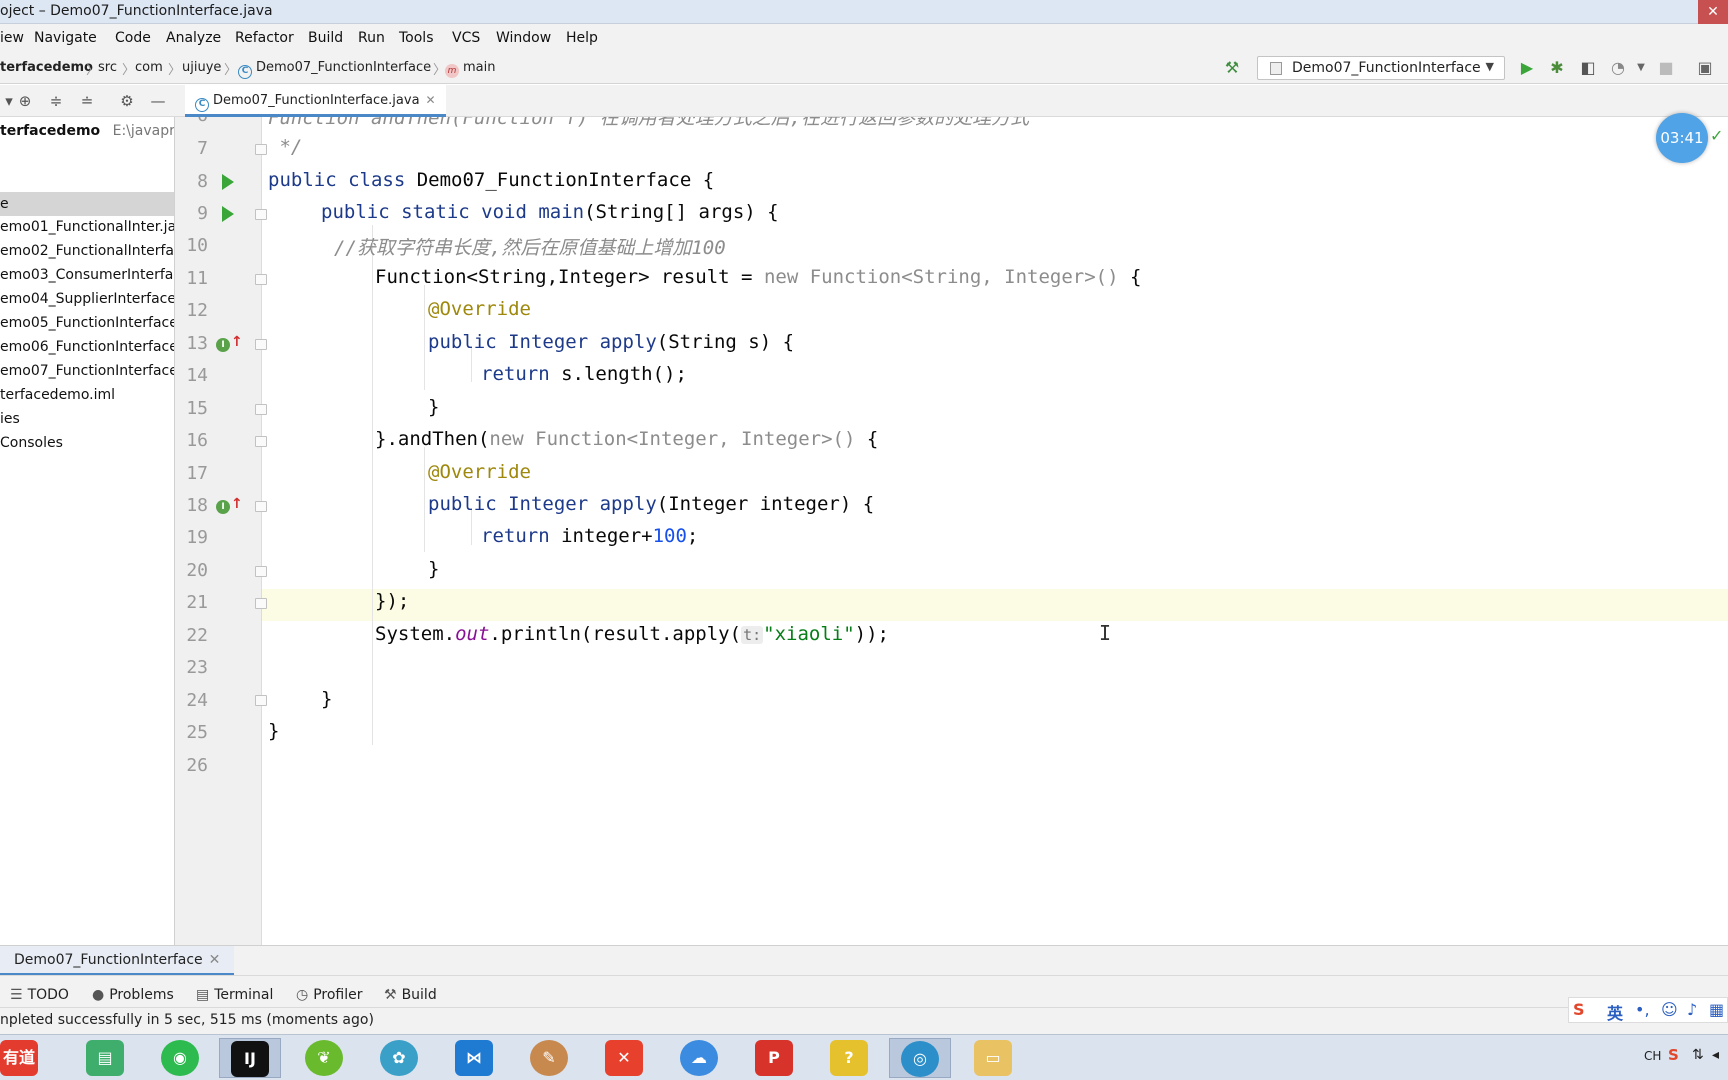  What do you see at coordinates (133, 38) in the screenshot?
I see `menu-code: Code` at bounding box center [133, 38].